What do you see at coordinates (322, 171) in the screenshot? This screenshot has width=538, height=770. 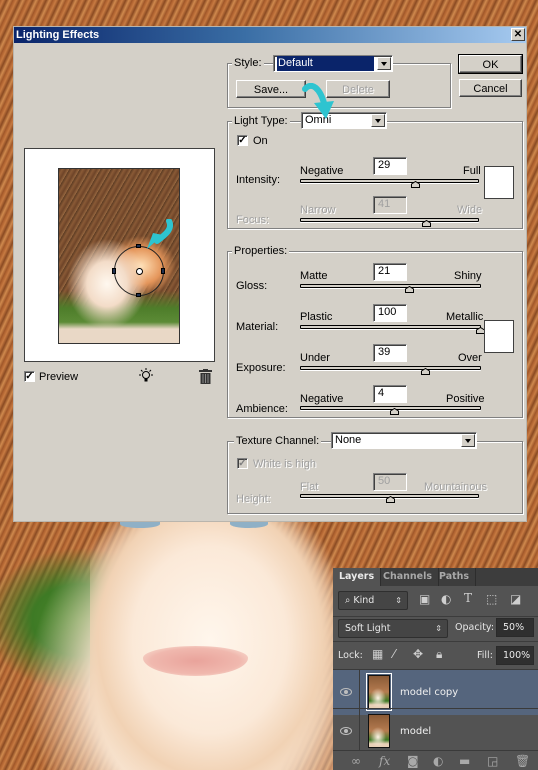 I see `intensity-min-label: Negative` at bounding box center [322, 171].